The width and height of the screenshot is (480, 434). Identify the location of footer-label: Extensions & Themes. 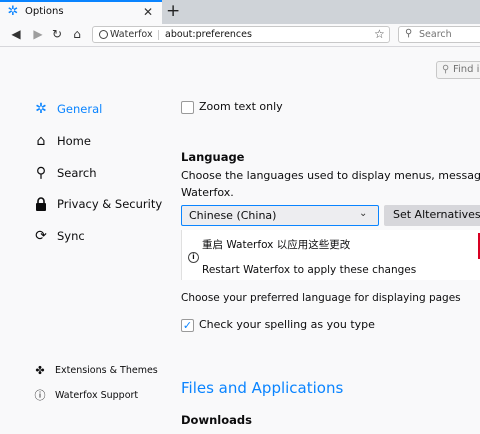
(106, 370).